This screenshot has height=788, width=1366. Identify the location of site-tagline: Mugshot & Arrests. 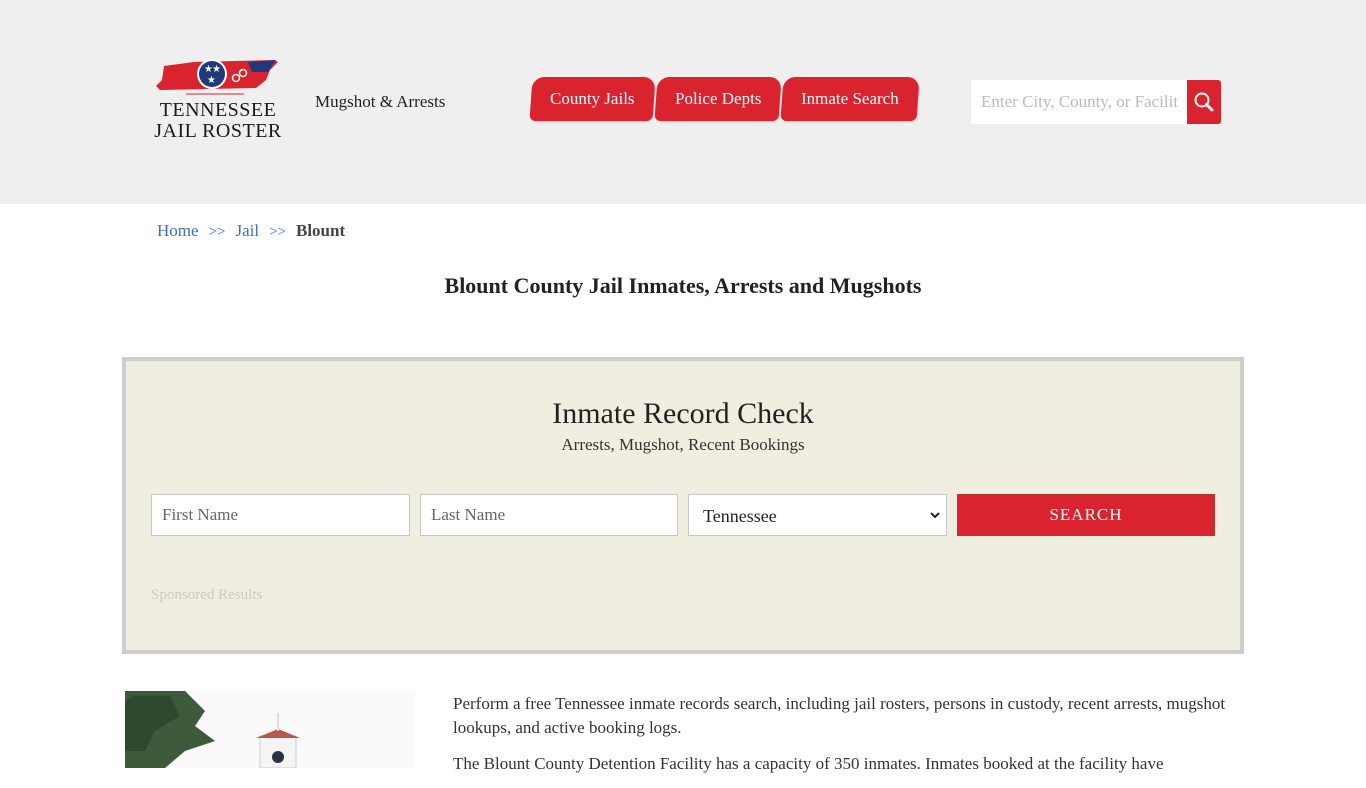
(380, 101).